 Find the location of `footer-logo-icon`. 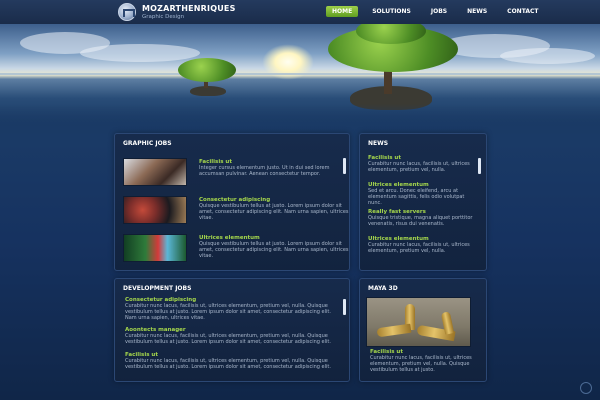

footer-logo-icon is located at coordinates (586, 388).